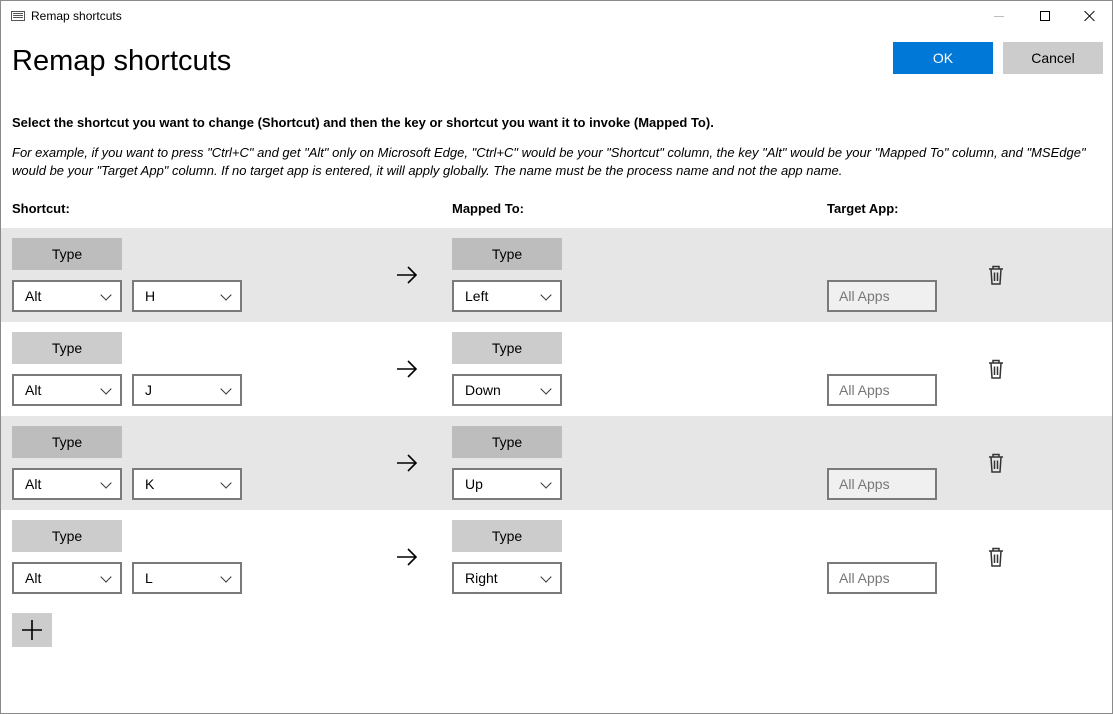 The height and width of the screenshot is (714, 1113). What do you see at coordinates (556, 463) in the screenshot?
I see `remap-row: Type Alt K Type Up All Apps` at bounding box center [556, 463].